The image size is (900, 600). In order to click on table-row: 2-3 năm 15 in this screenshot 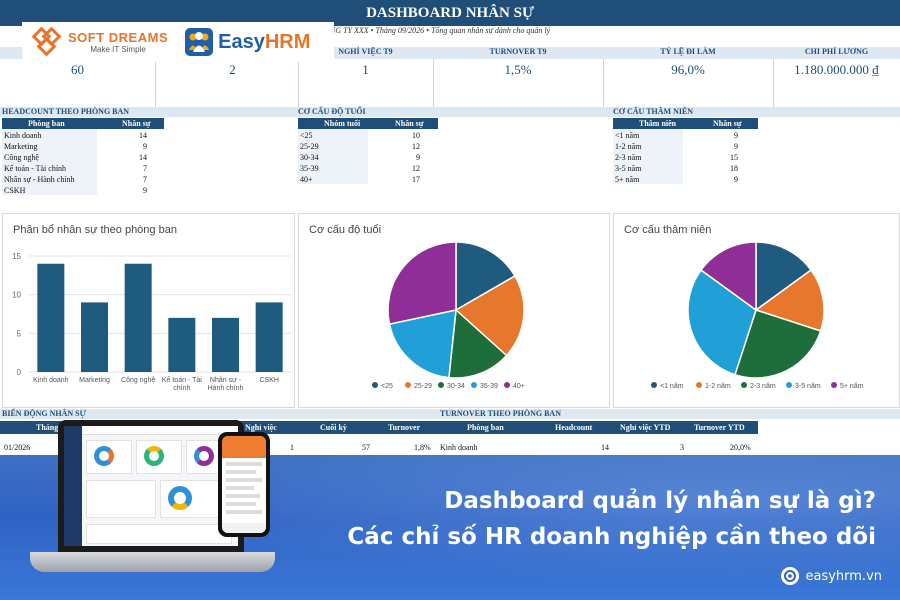, I will do `click(685, 157)`.